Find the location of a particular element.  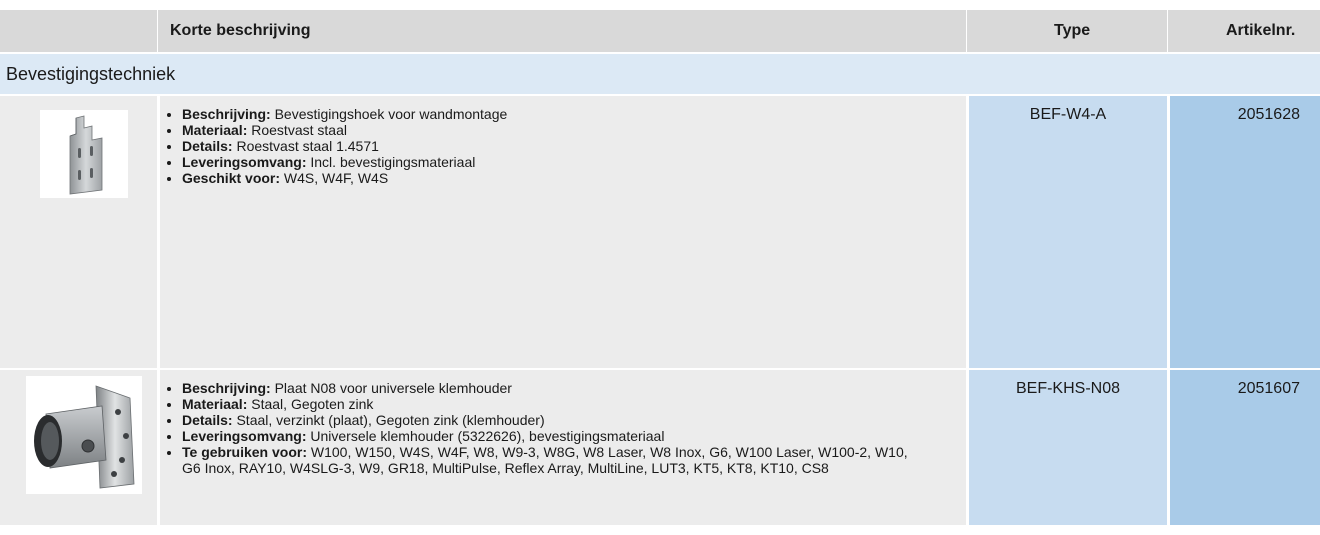

article-number: 2051607 is located at coordinates (1268, 388).